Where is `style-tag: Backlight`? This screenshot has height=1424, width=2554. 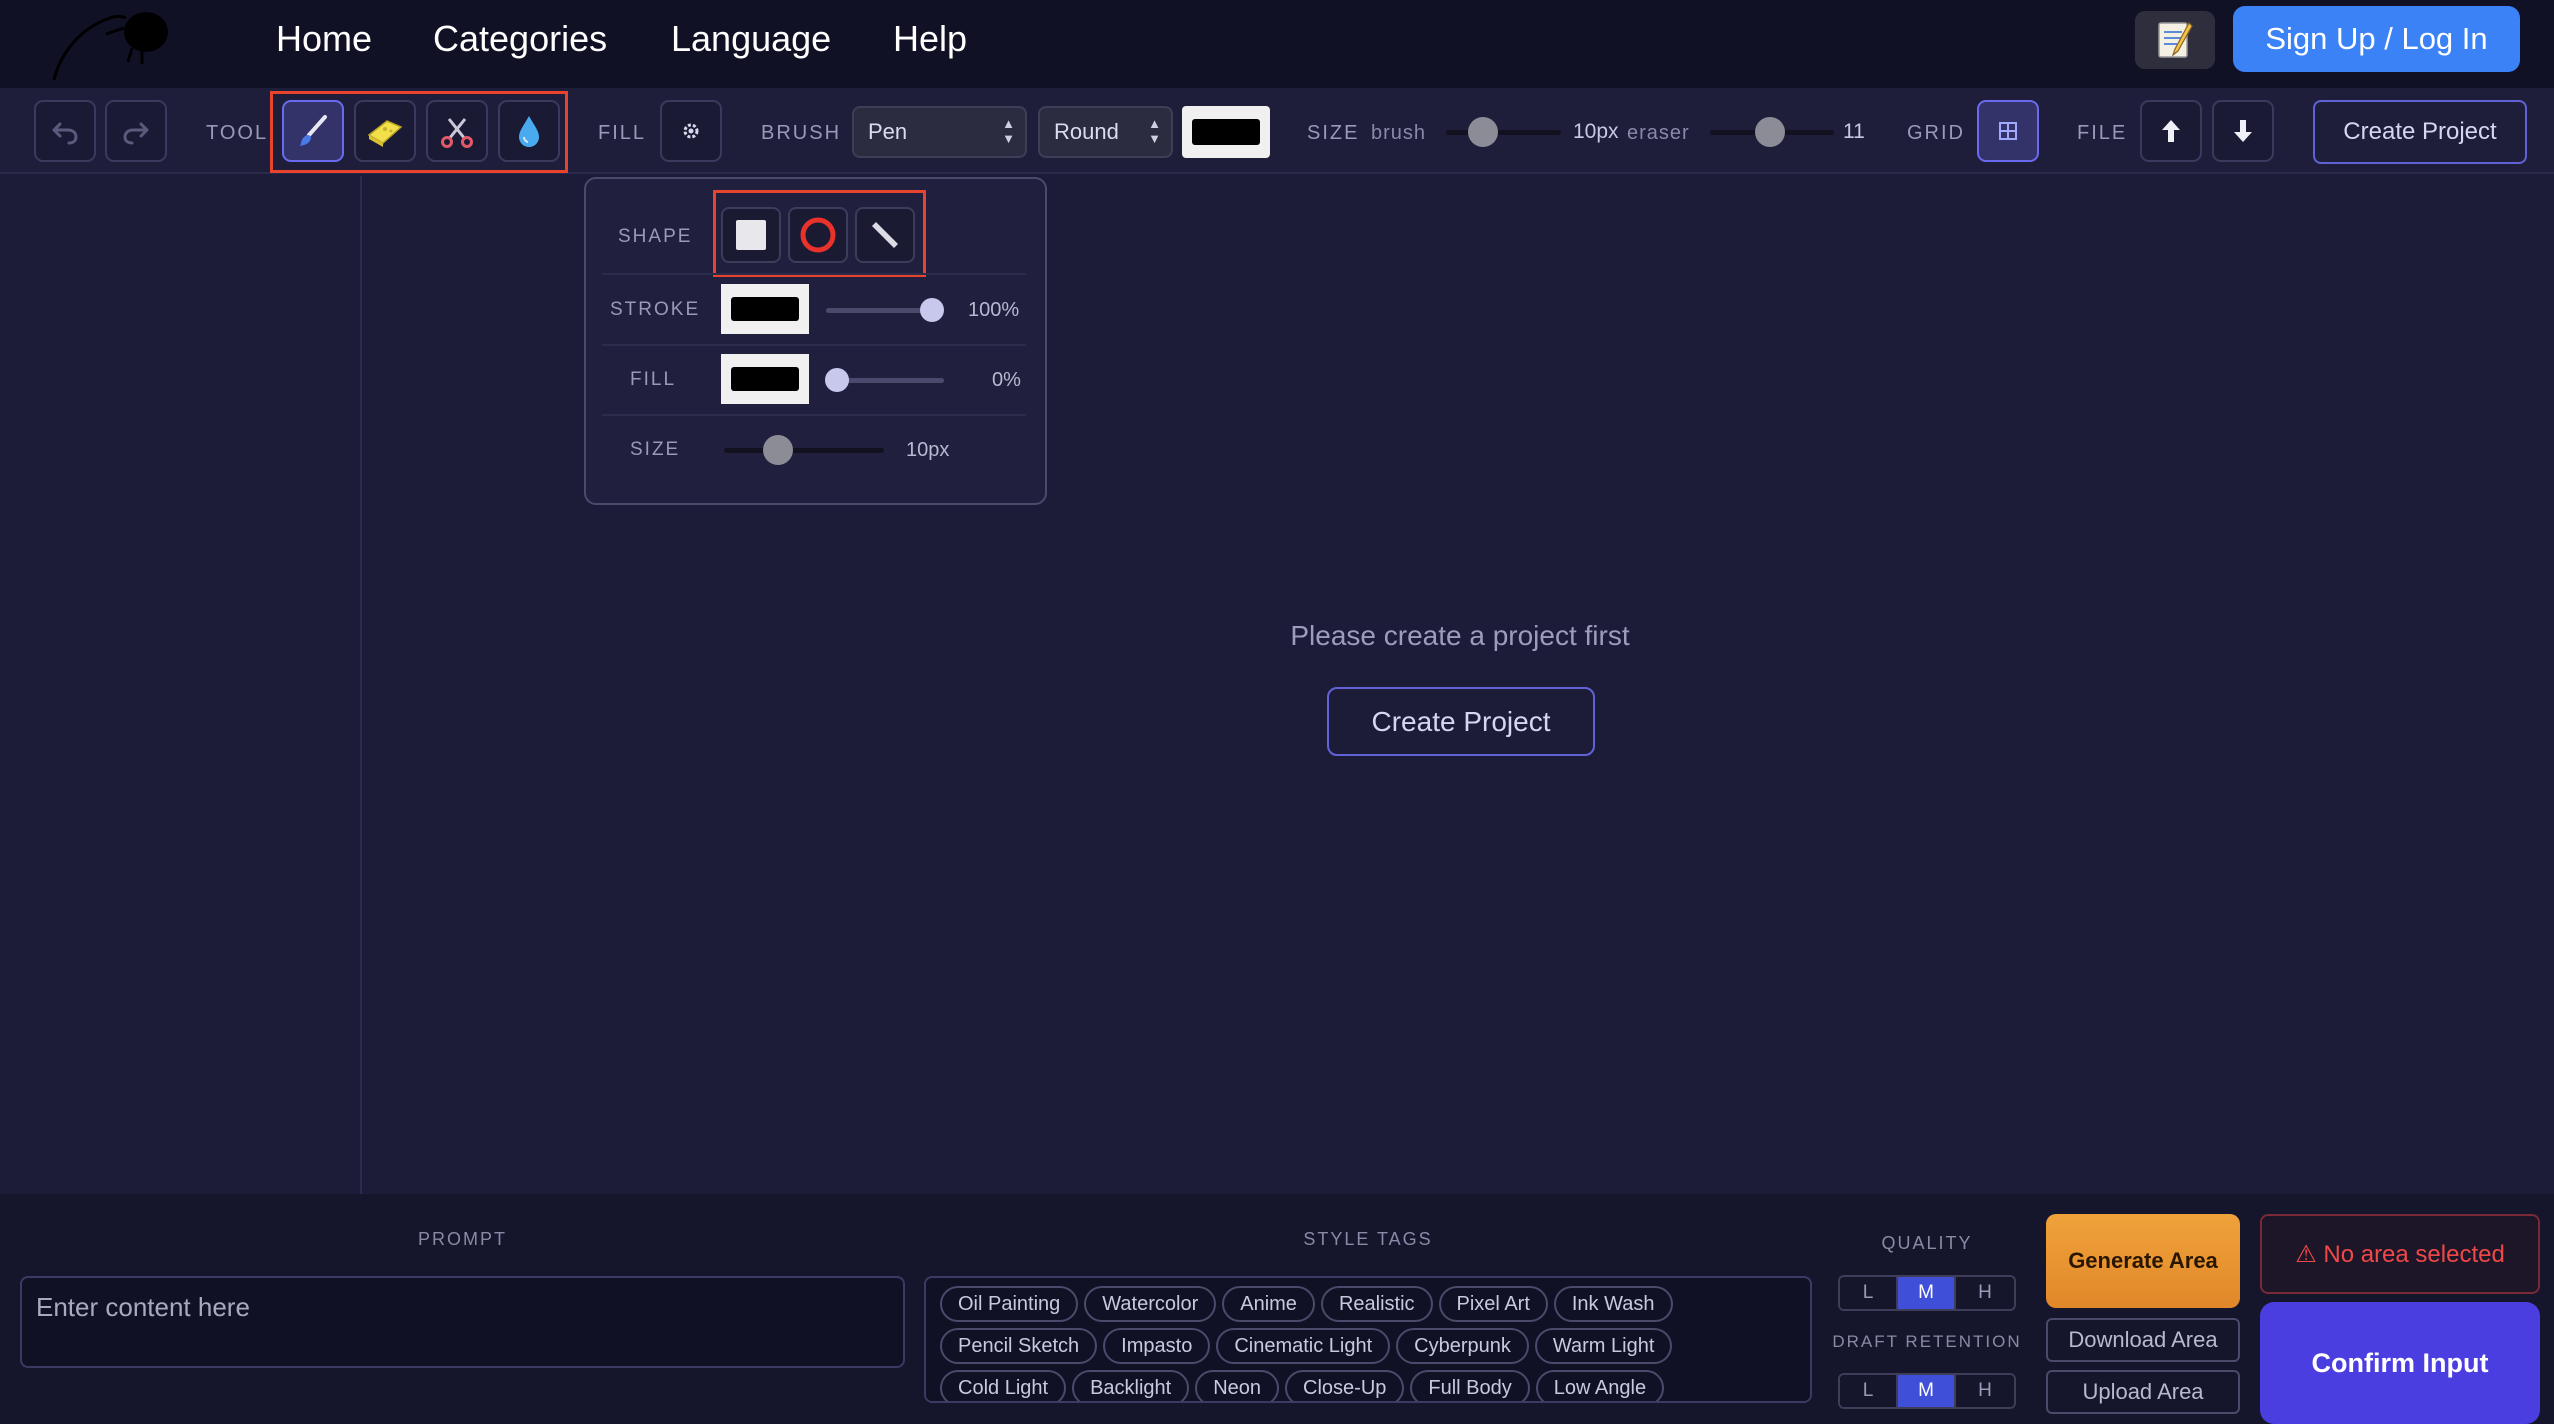 style-tag: Backlight is located at coordinates (1131, 1385).